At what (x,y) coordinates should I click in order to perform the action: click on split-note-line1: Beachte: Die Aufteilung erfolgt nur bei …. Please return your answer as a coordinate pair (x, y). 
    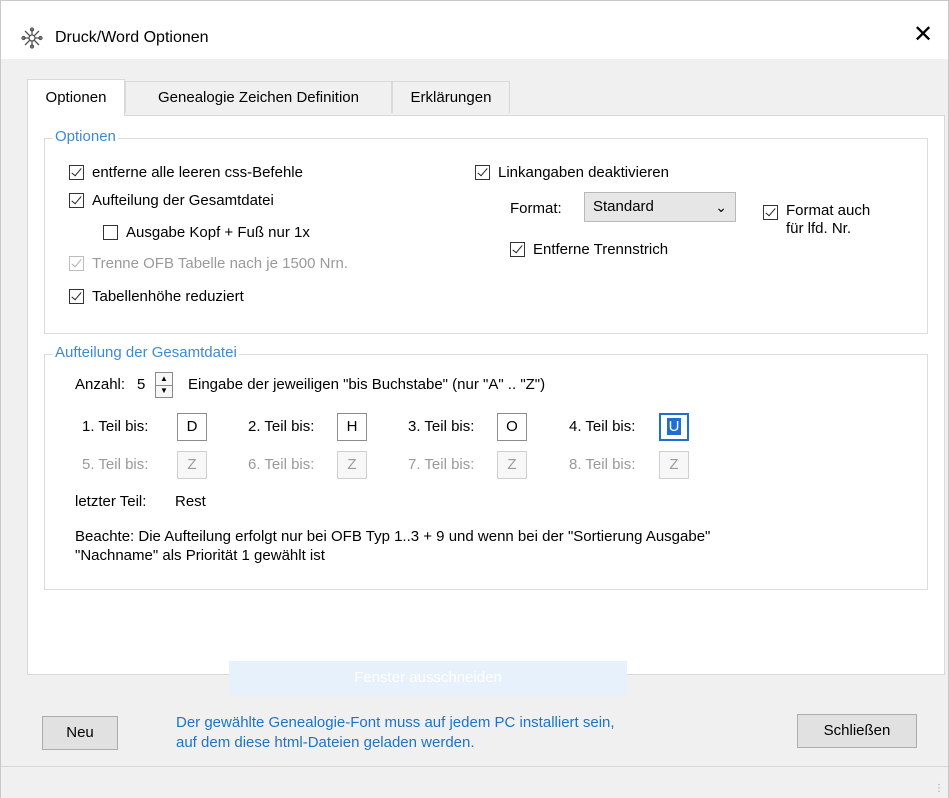
    Looking at the image, I should click on (393, 536).